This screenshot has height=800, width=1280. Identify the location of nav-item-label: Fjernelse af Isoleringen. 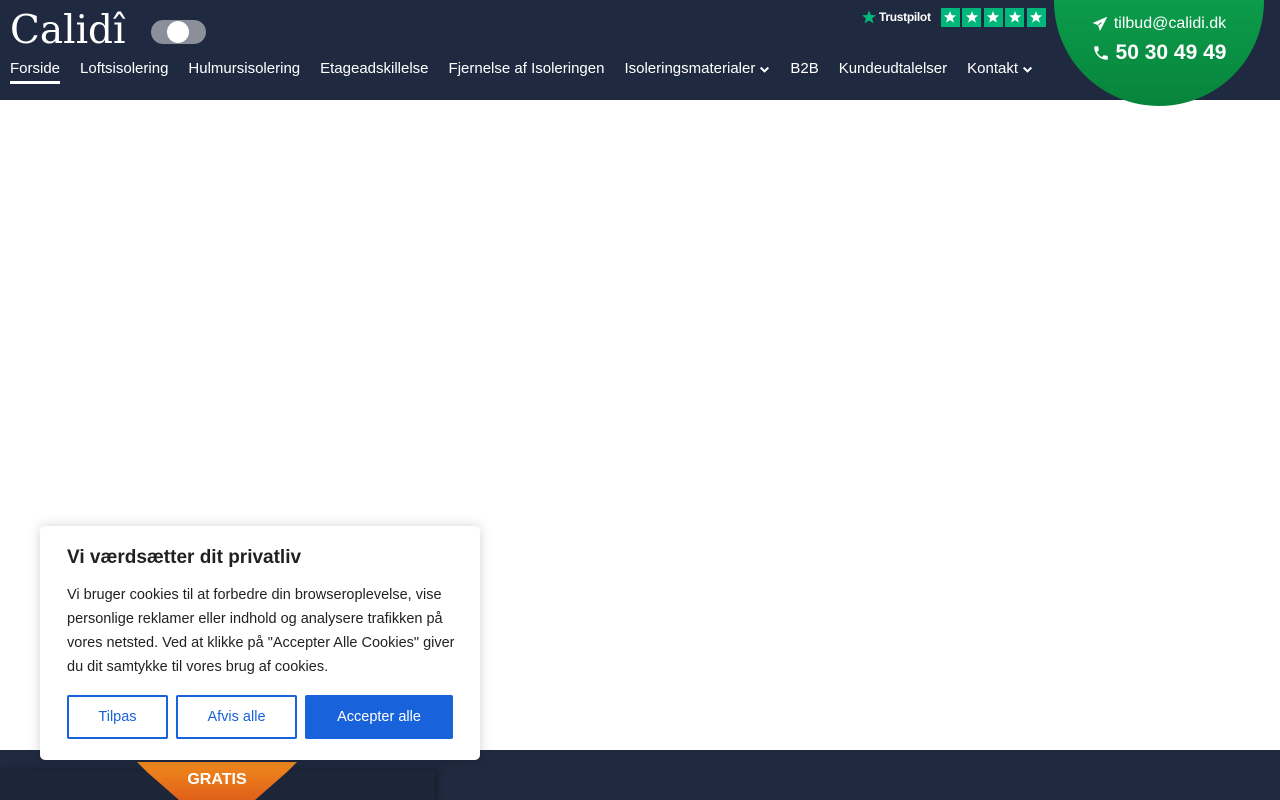
(526, 68).